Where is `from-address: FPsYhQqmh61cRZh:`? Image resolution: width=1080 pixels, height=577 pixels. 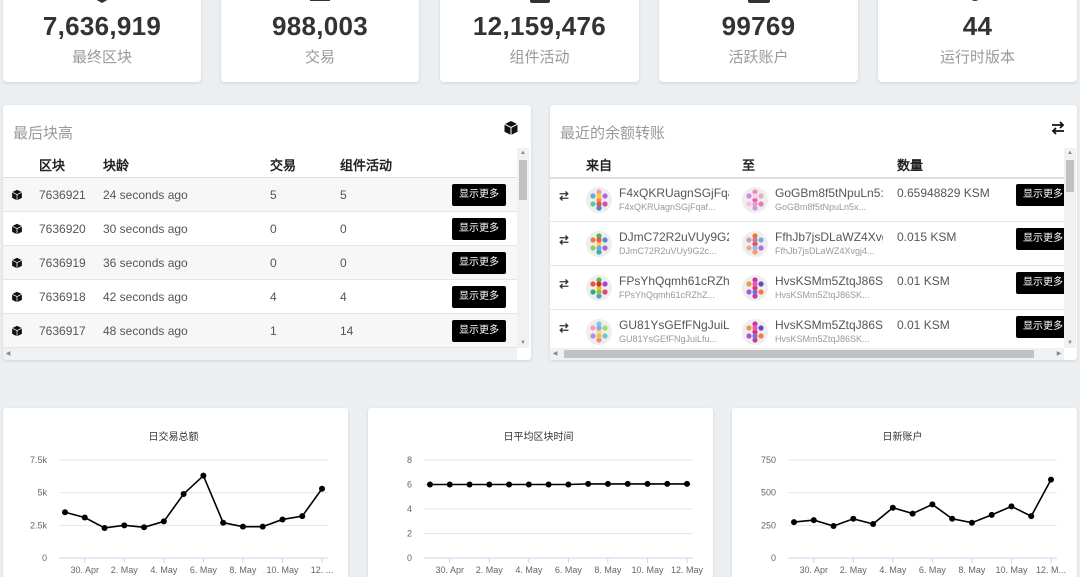 from-address: FPsYhQqmh61cRZh: is located at coordinates (674, 281).